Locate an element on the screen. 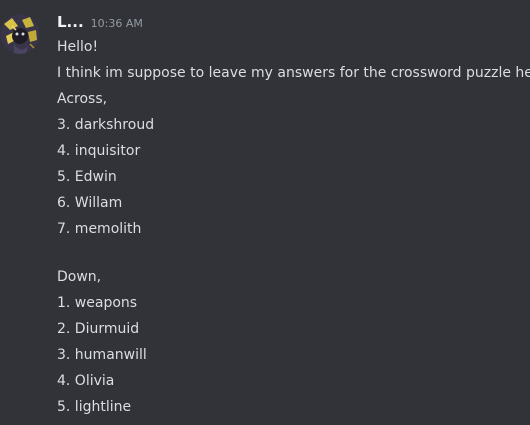 The height and width of the screenshot is (425, 530). message-line: 6. Willam is located at coordinates (90, 203).